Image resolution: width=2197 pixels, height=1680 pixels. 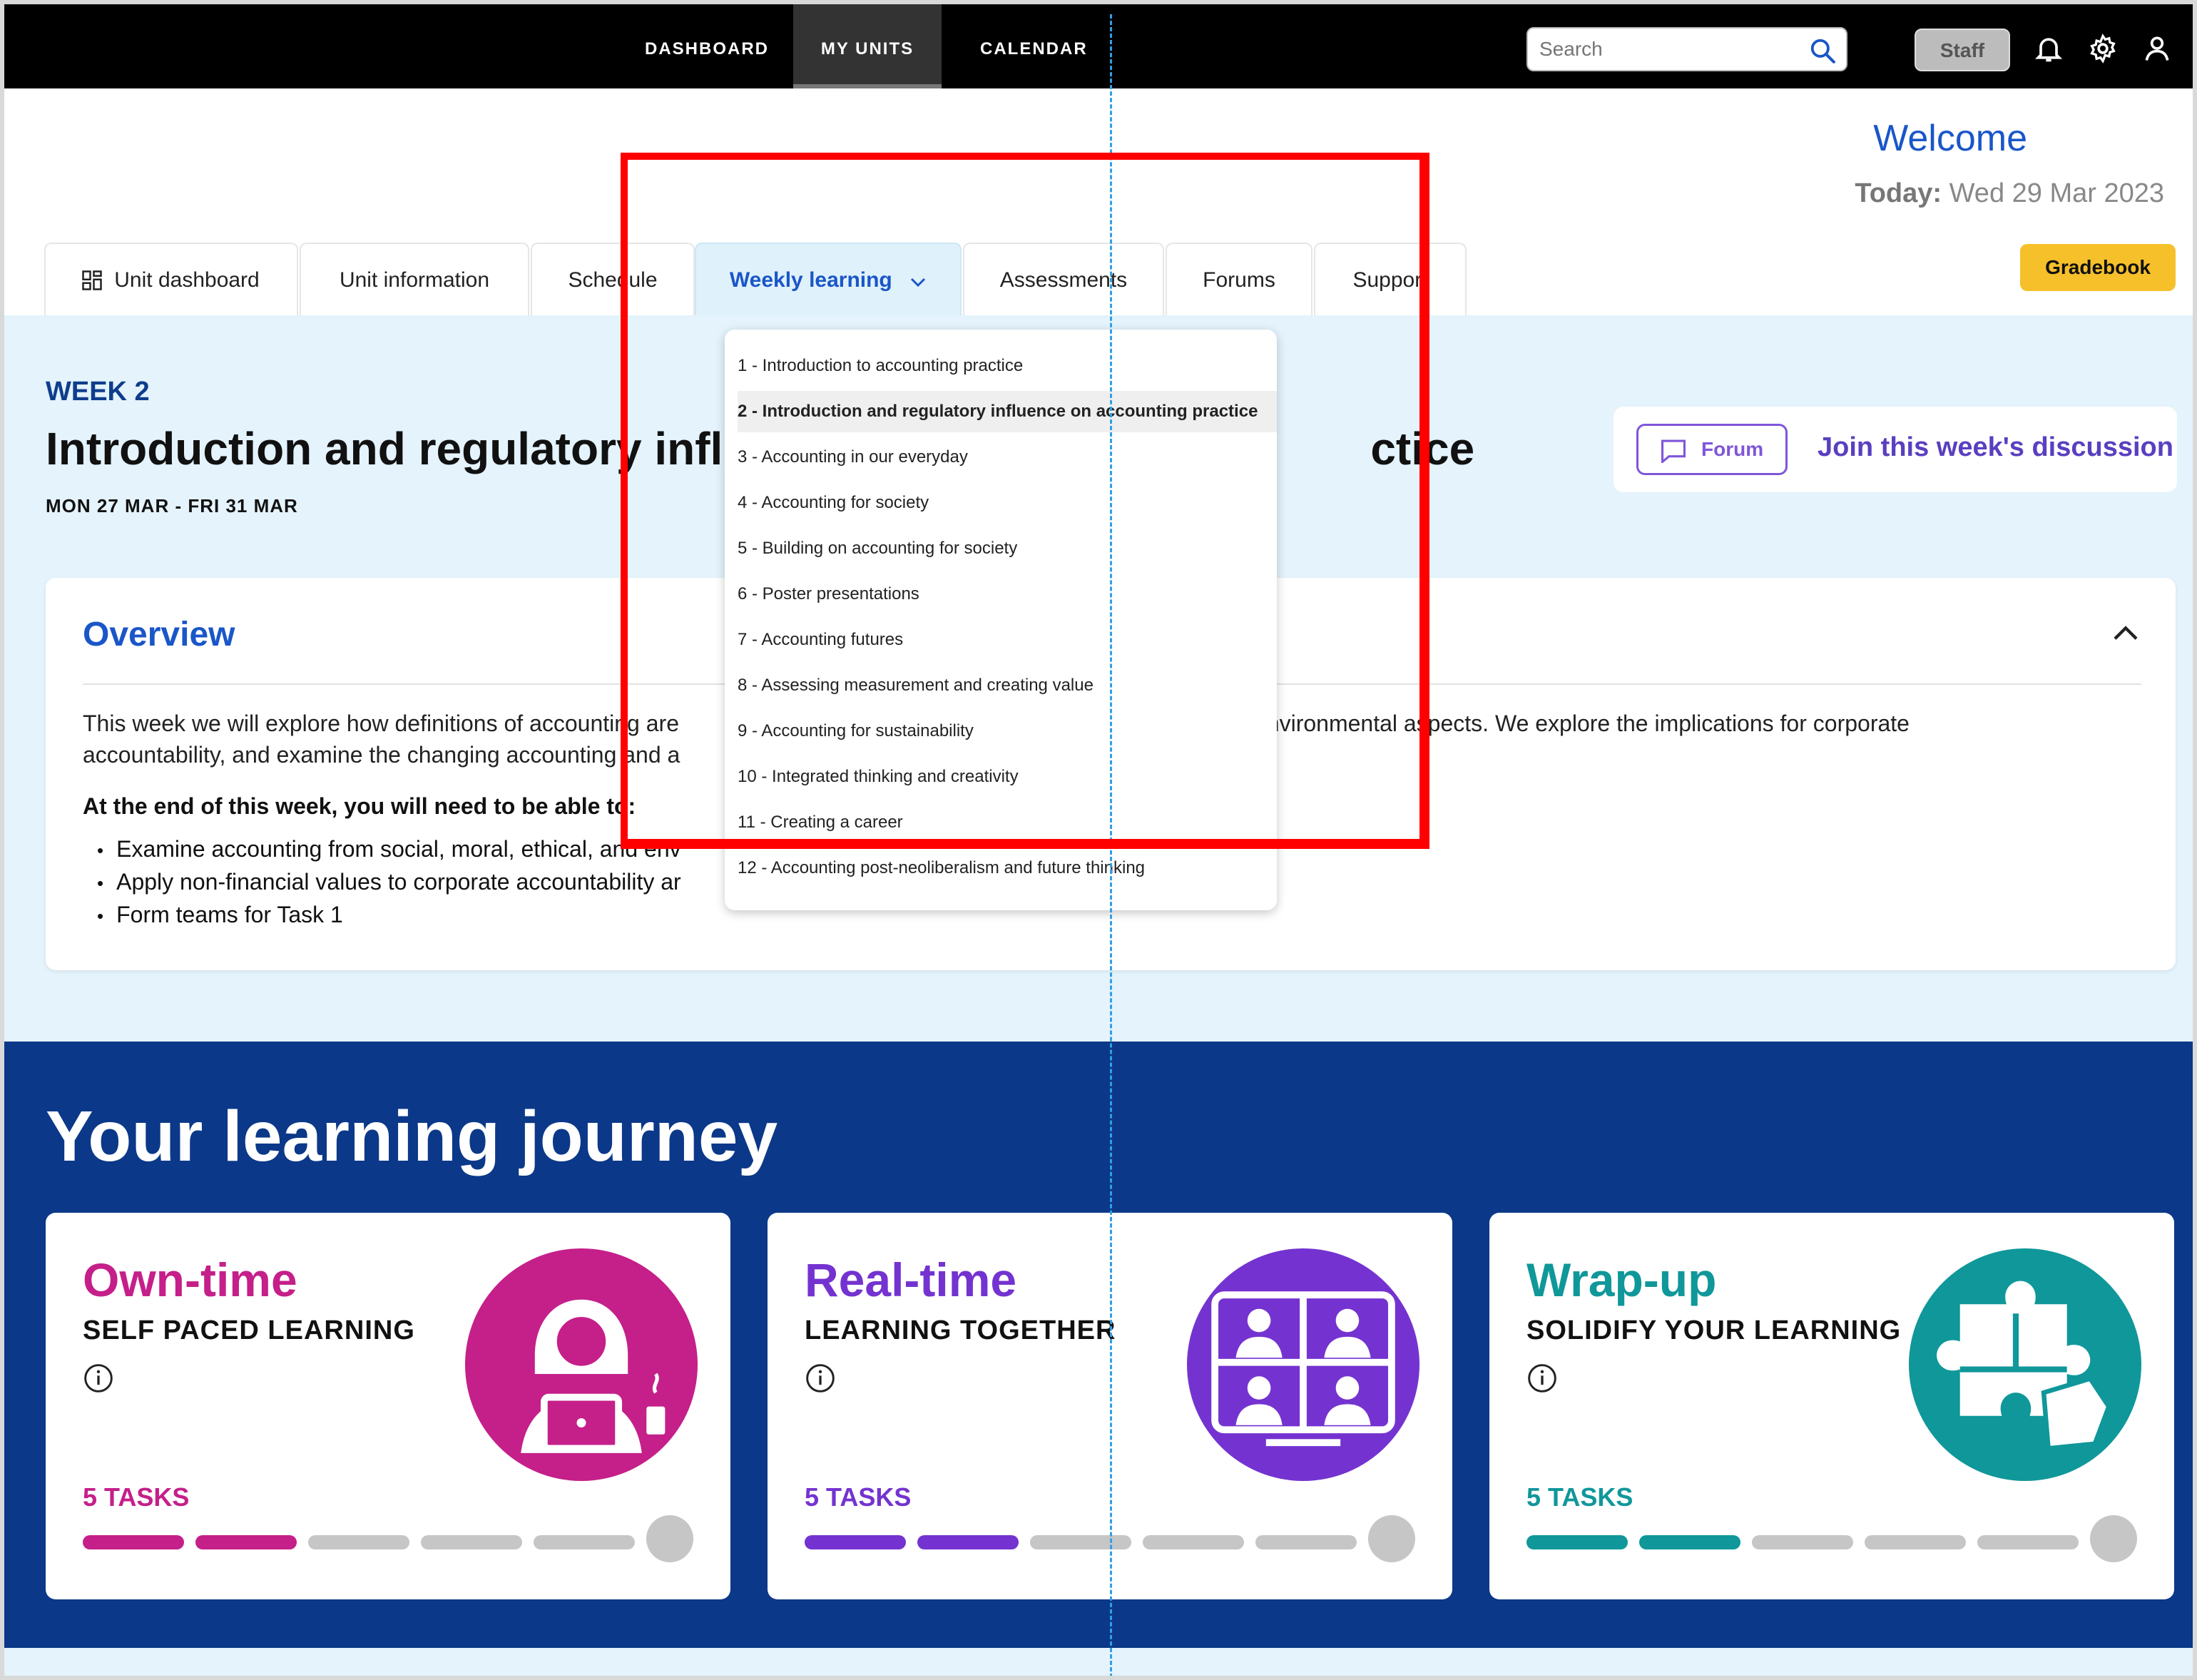 I want to click on video-conference-icon, so click(x=1303, y=1364).